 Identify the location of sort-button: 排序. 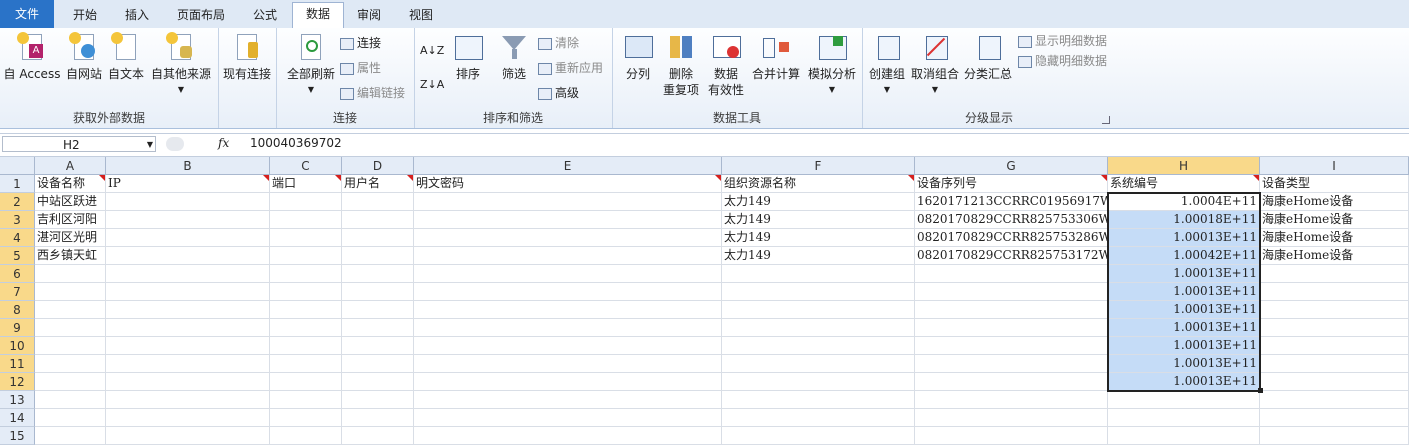
(468, 57).